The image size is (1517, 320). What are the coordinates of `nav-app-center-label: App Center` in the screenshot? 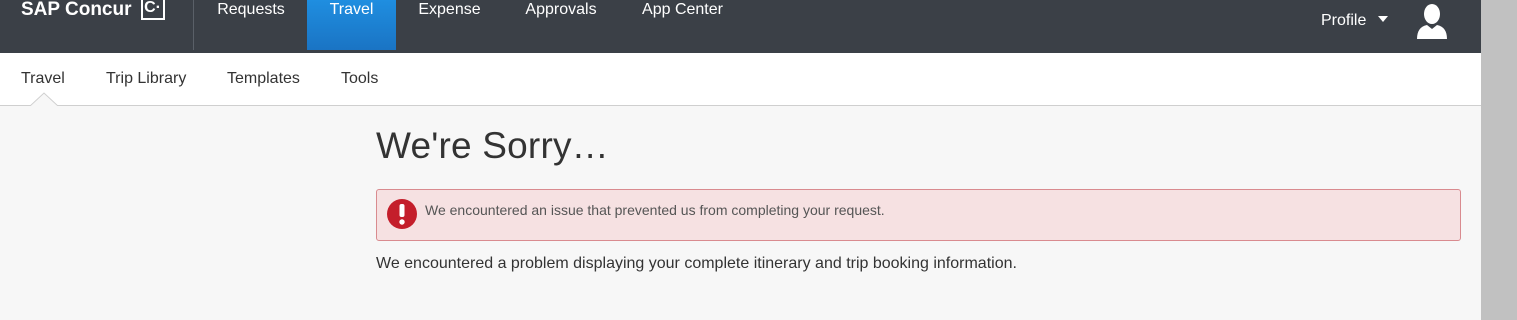 It's located at (682, 9).